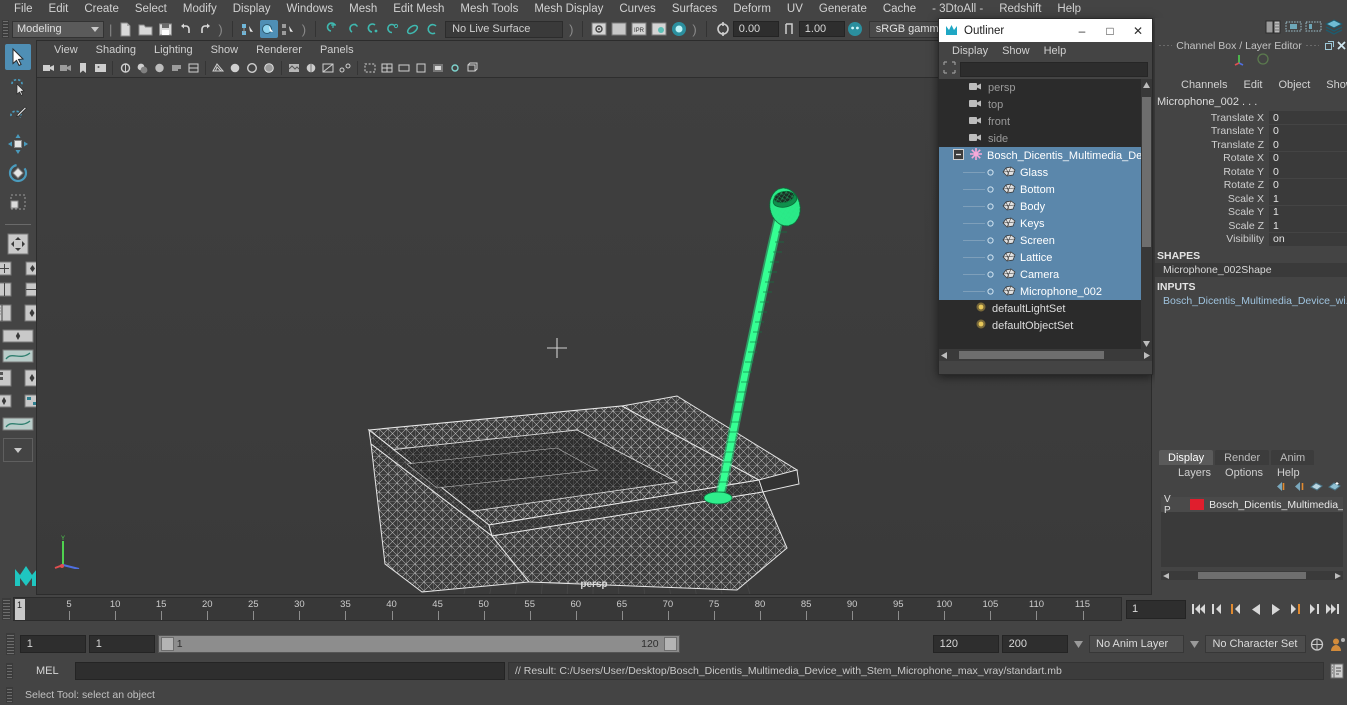  Describe the element at coordinates (1218, 609) in the screenshot. I see `step-back-icon` at that location.